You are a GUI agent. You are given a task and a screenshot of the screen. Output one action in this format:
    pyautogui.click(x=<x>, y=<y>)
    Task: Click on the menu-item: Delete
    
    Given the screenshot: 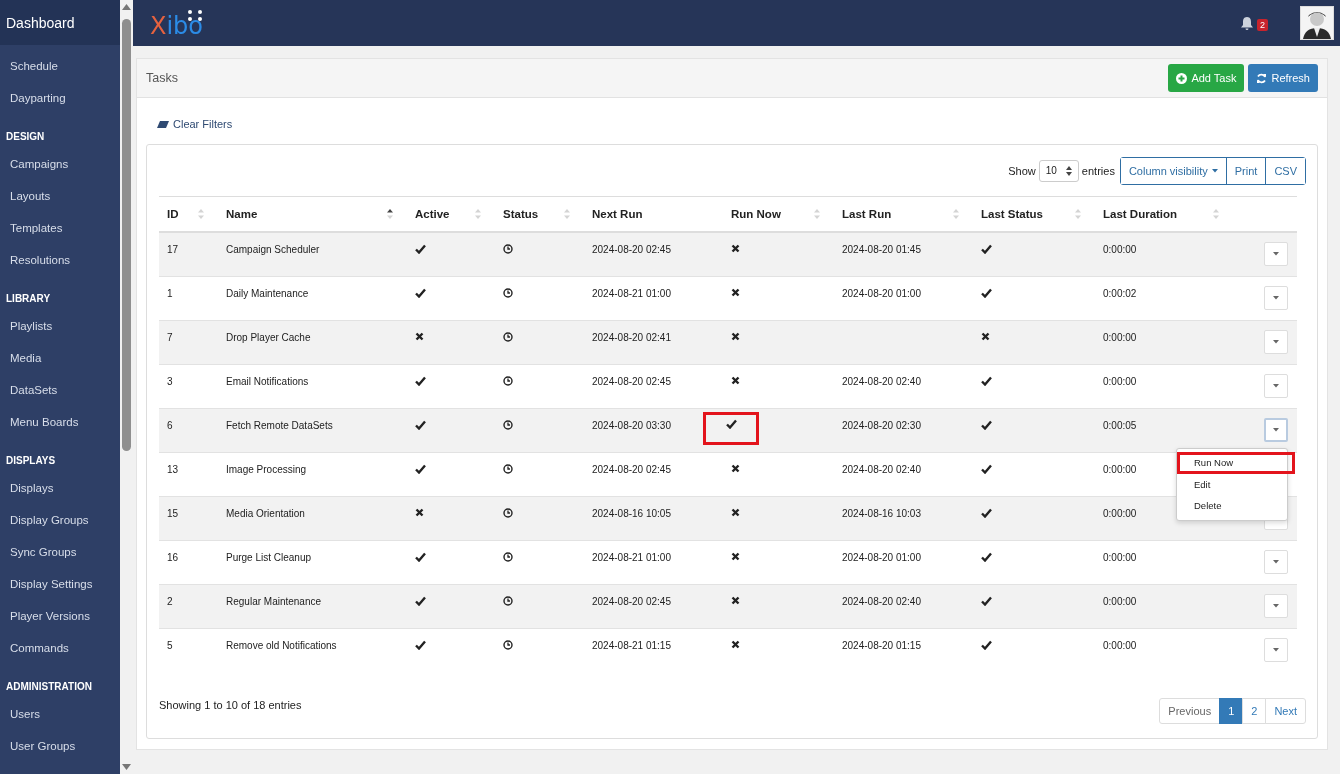 What is the action you would take?
    pyautogui.click(x=1232, y=505)
    